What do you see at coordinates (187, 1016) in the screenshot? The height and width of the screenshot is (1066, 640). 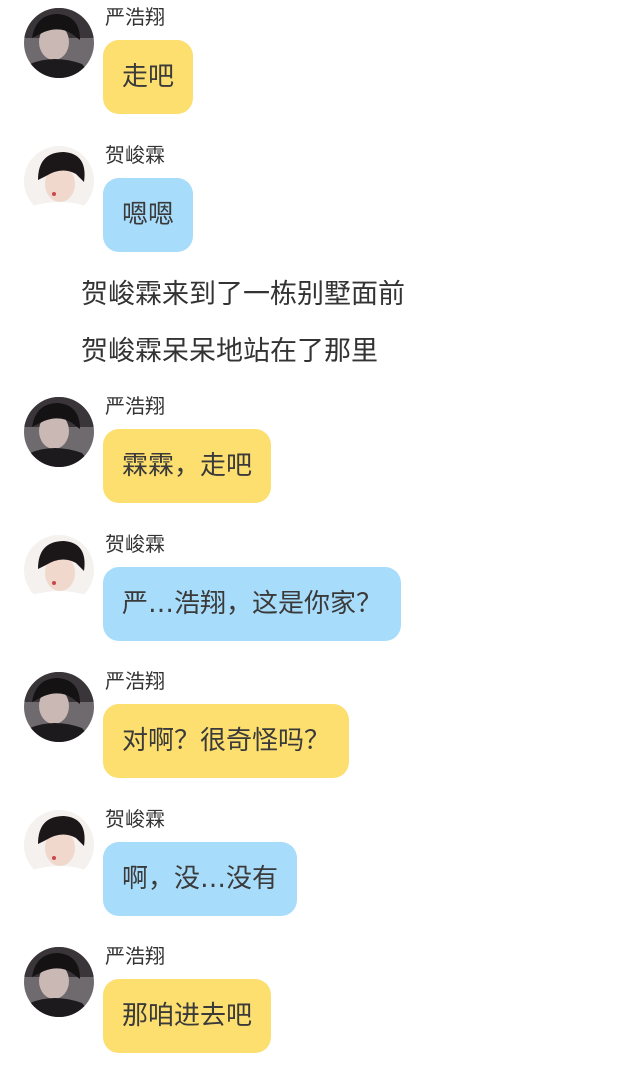 I see `message-bubble: 那咱进去吧` at bounding box center [187, 1016].